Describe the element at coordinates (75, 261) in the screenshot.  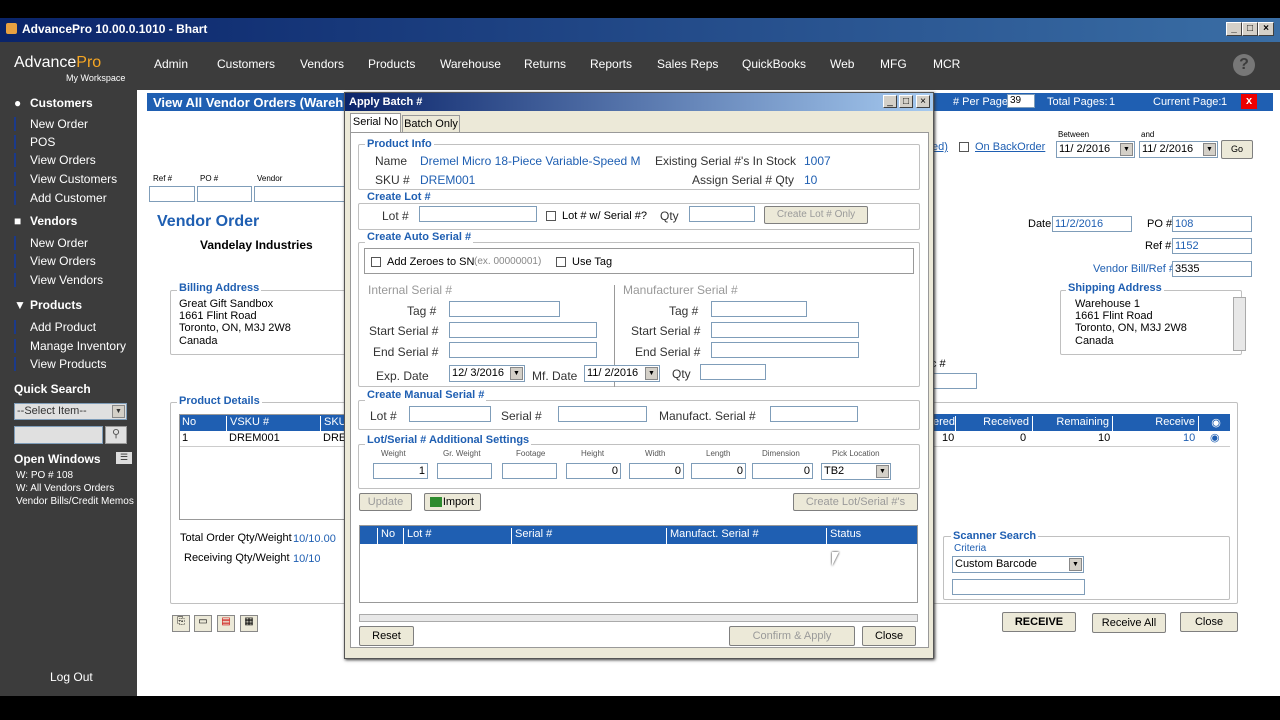
I see `sidebar-item-vendor-view-orders: View Orders` at that location.